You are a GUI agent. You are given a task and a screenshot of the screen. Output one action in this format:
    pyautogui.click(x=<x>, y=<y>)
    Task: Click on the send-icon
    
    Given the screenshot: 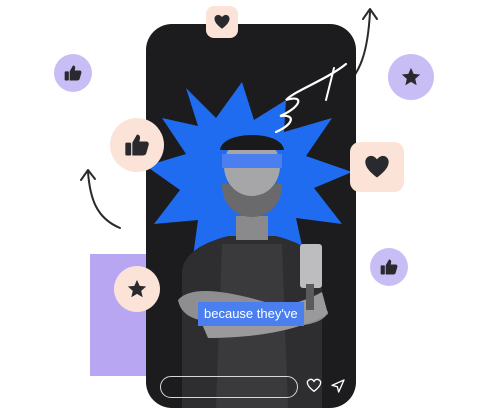 What is the action you would take?
    pyautogui.click(x=338, y=386)
    